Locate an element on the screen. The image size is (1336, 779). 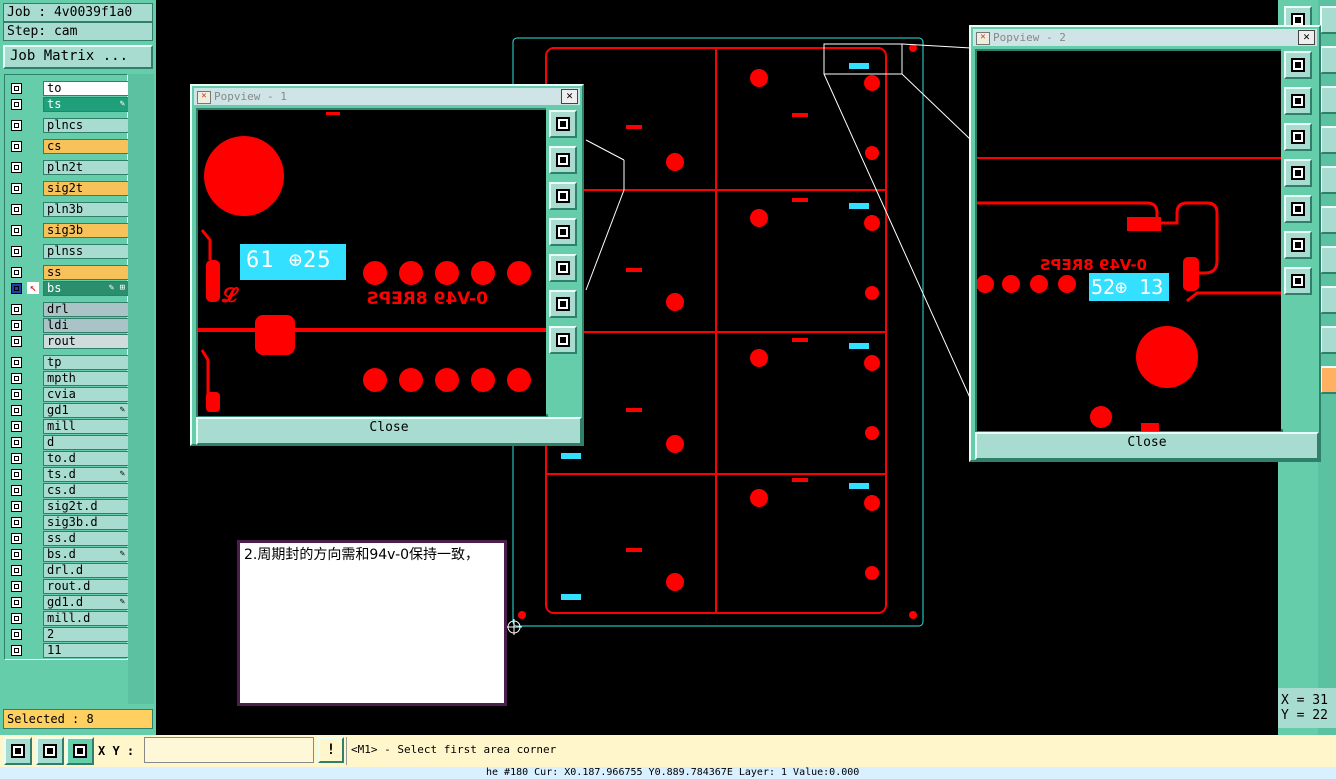
layer-row: d is located at coordinates (68, 442).